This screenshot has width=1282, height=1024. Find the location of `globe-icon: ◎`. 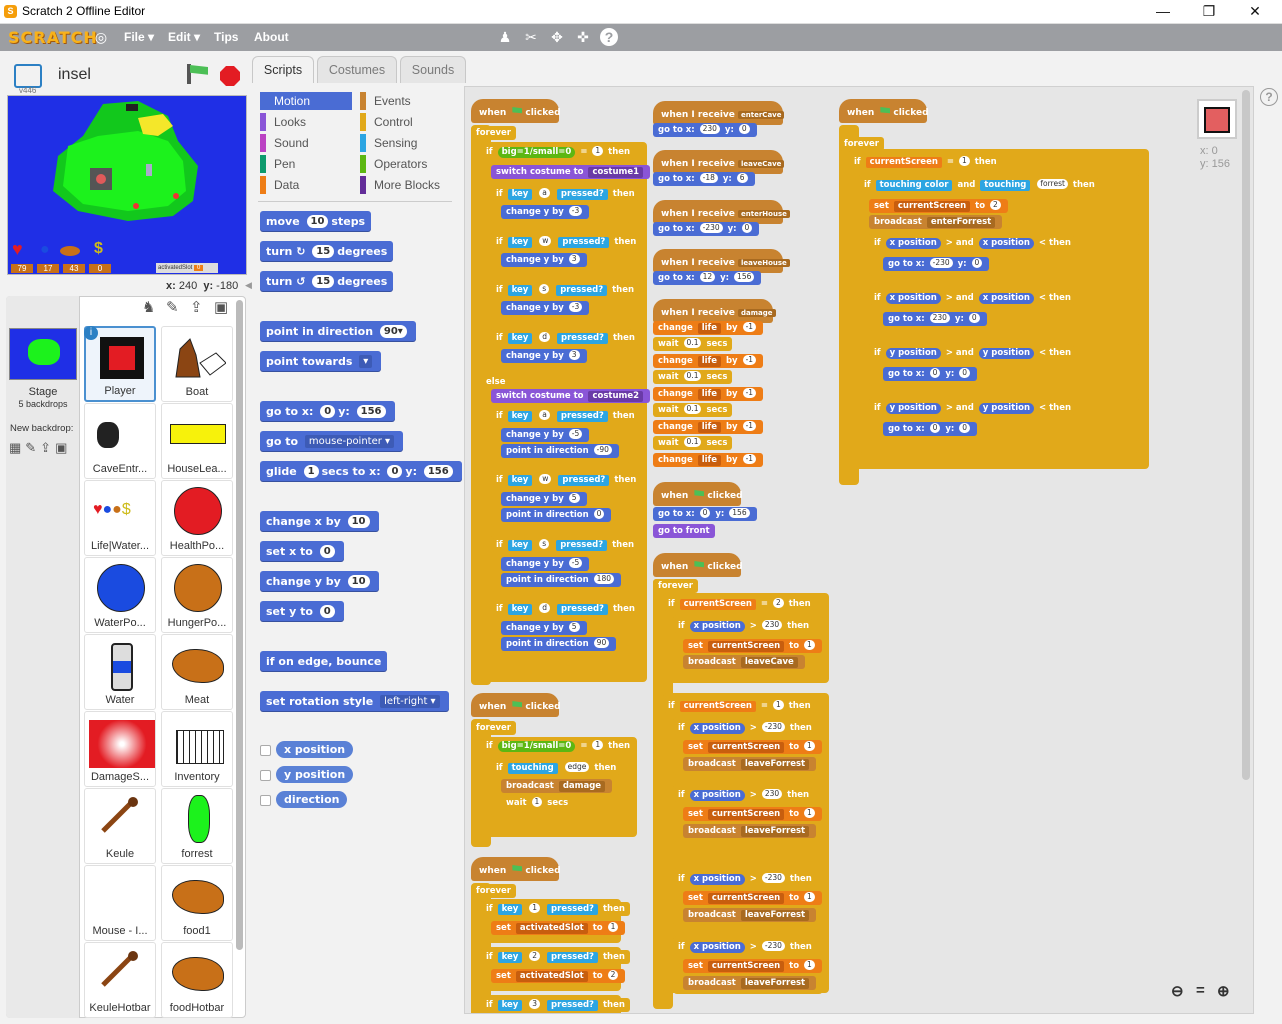

globe-icon: ◎ is located at coordinates (101, 37).